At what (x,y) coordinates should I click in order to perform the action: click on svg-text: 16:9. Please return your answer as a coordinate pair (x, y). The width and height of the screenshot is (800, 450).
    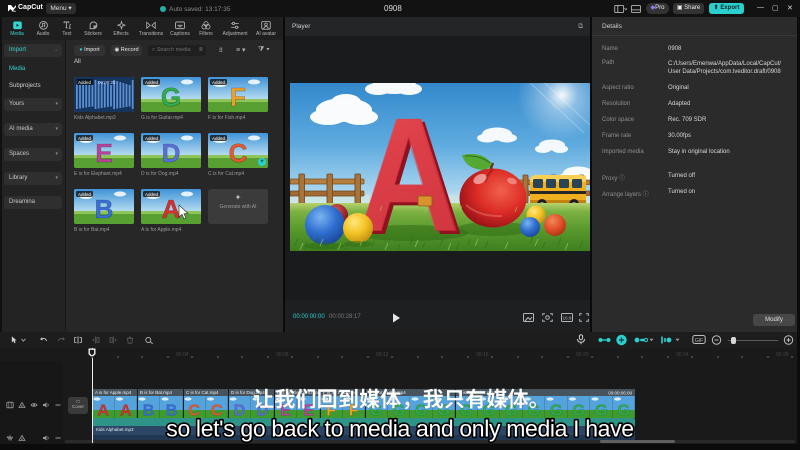
    Looking at the image, I should click on (567, 318).